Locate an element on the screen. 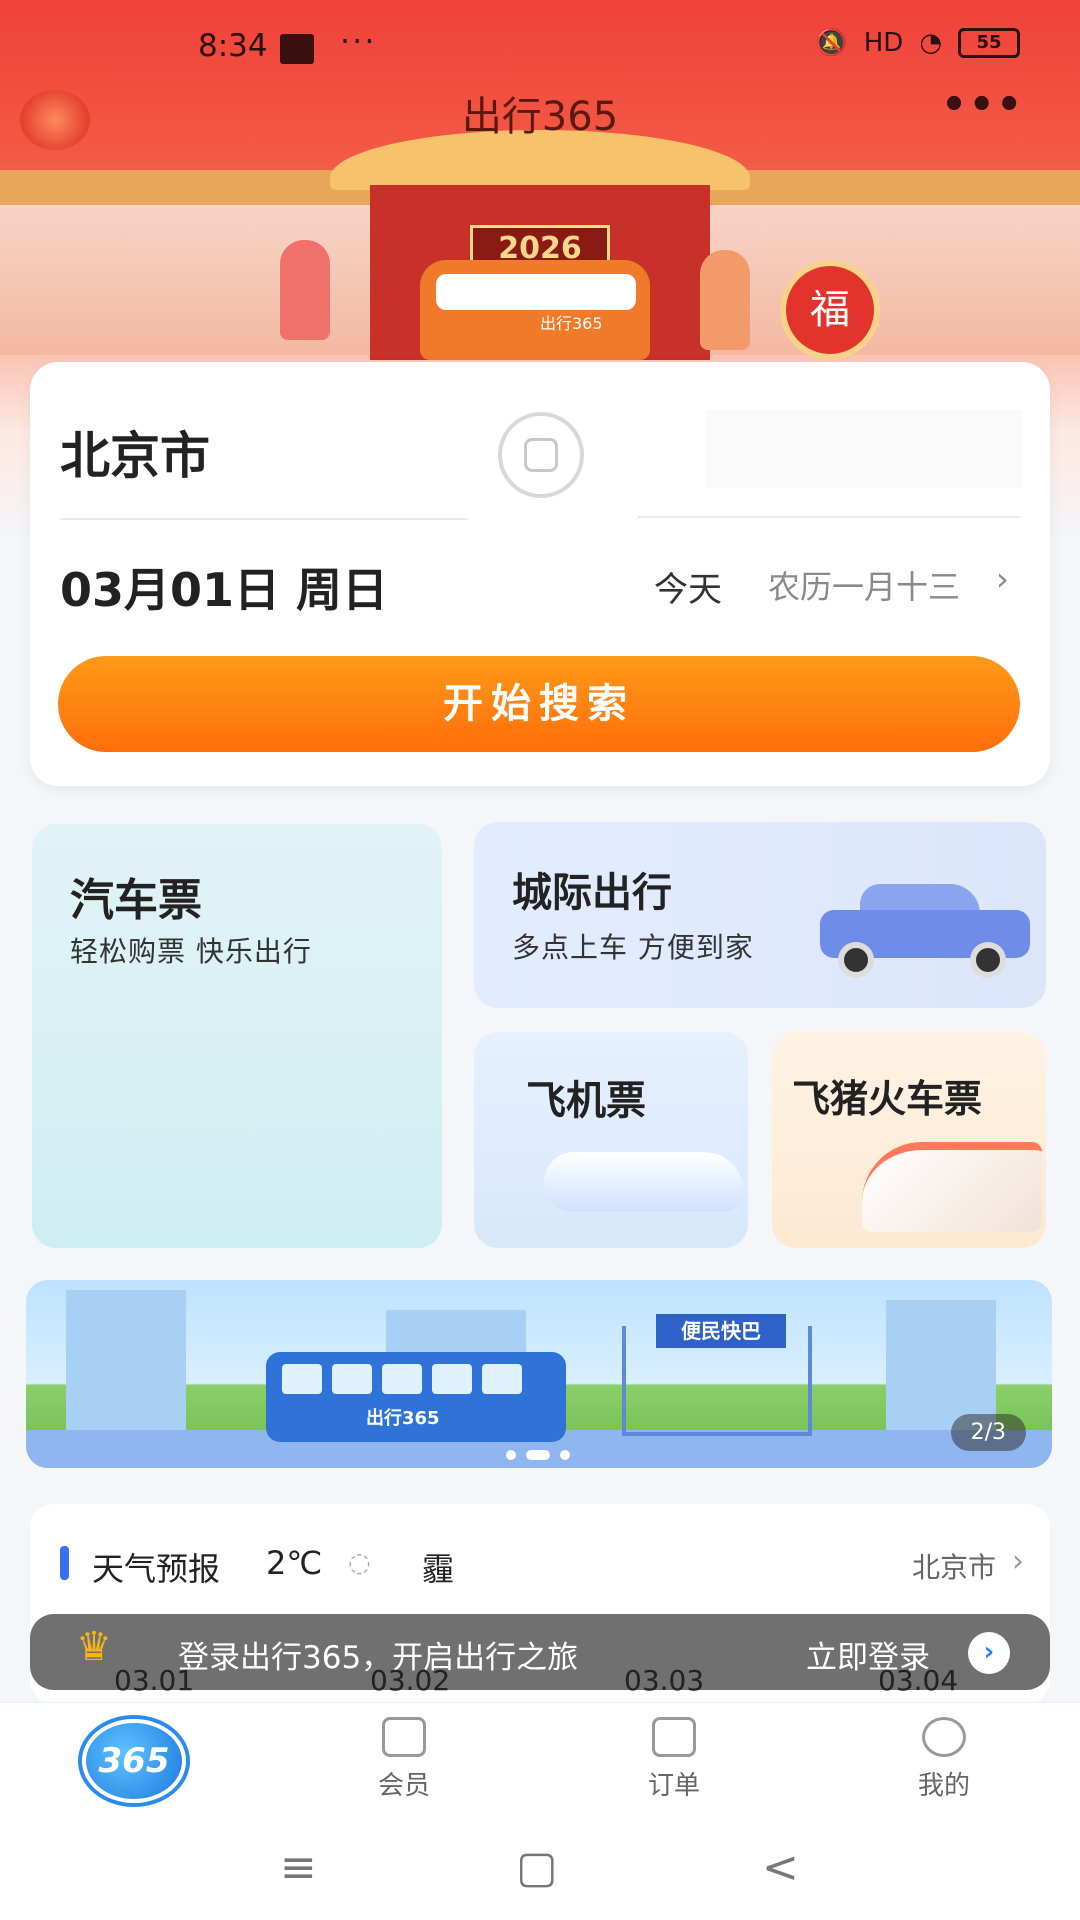 The image size is (1080, 1920). back-icon: < is located at coordinates (780, 1867).